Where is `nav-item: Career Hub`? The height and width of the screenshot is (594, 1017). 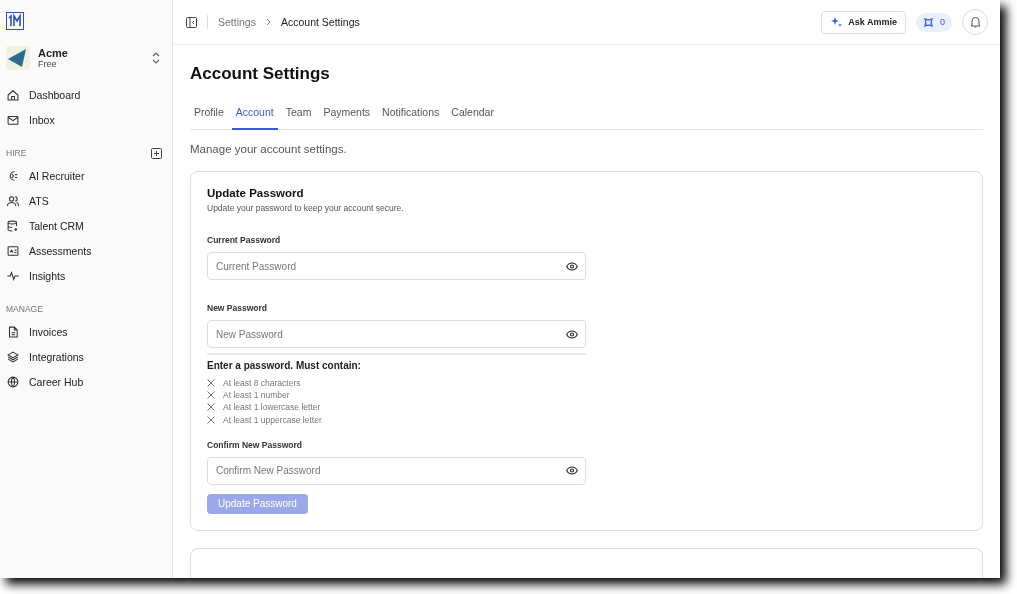 nav-item: Career Hub is located at coordinates (85, 381).